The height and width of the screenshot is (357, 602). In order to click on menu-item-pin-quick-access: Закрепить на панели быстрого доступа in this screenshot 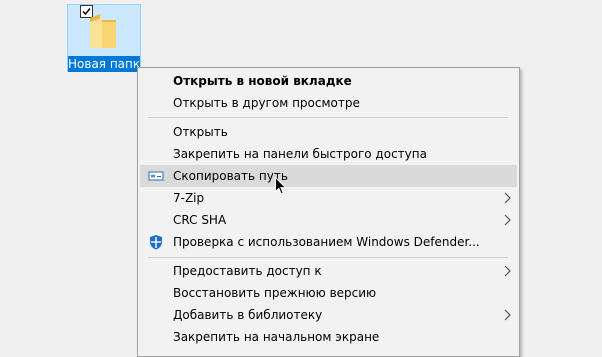, I will do `click(328, 154)`.